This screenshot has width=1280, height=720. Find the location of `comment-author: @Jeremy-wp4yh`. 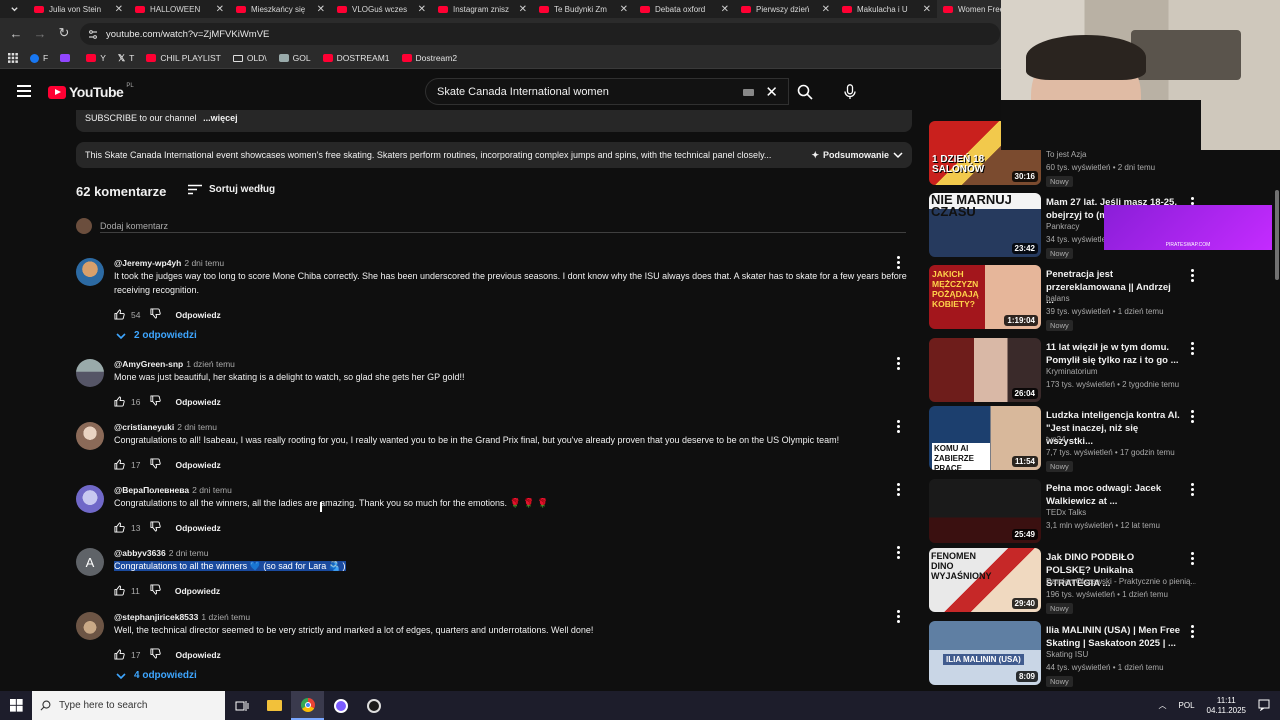

comment-author: @Jeremy-wp4yh is located at coordinates (147, 263).